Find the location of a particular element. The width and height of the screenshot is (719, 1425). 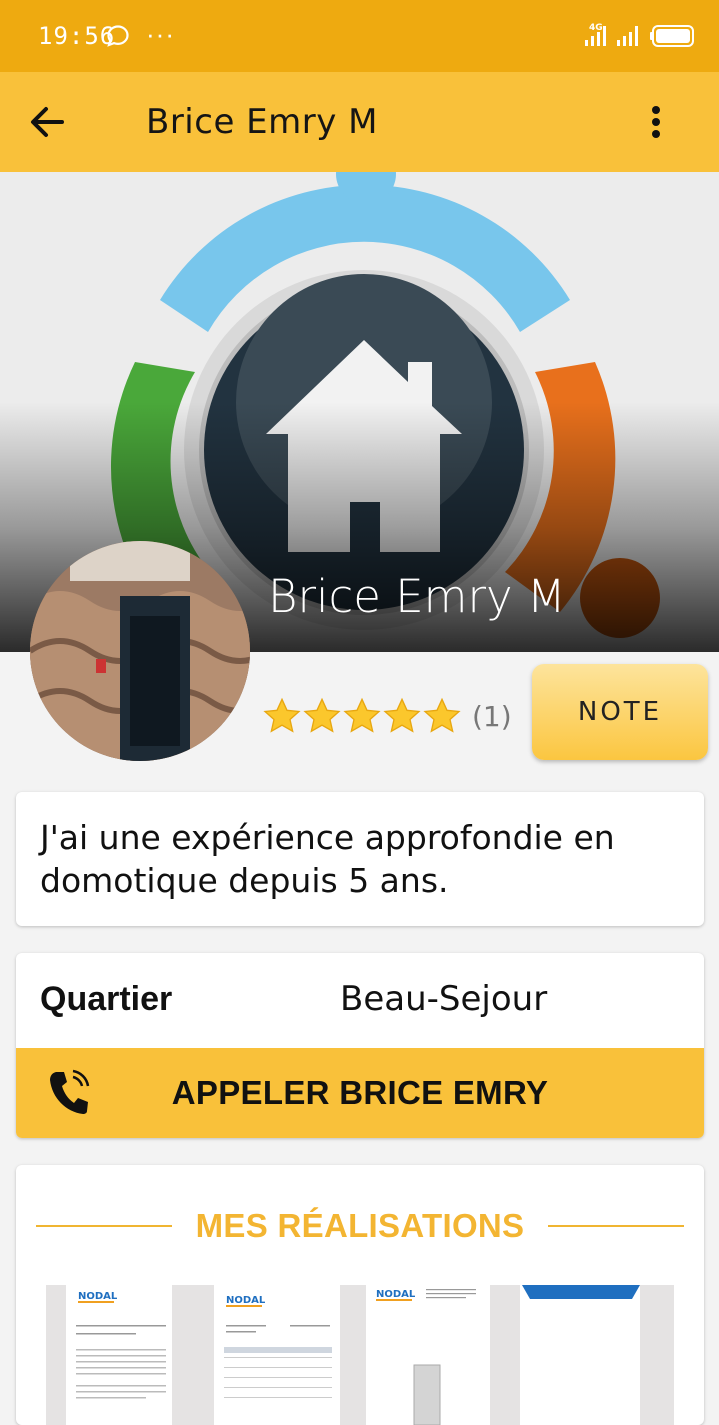

rating: (1) is located at coordinates (387, 716).